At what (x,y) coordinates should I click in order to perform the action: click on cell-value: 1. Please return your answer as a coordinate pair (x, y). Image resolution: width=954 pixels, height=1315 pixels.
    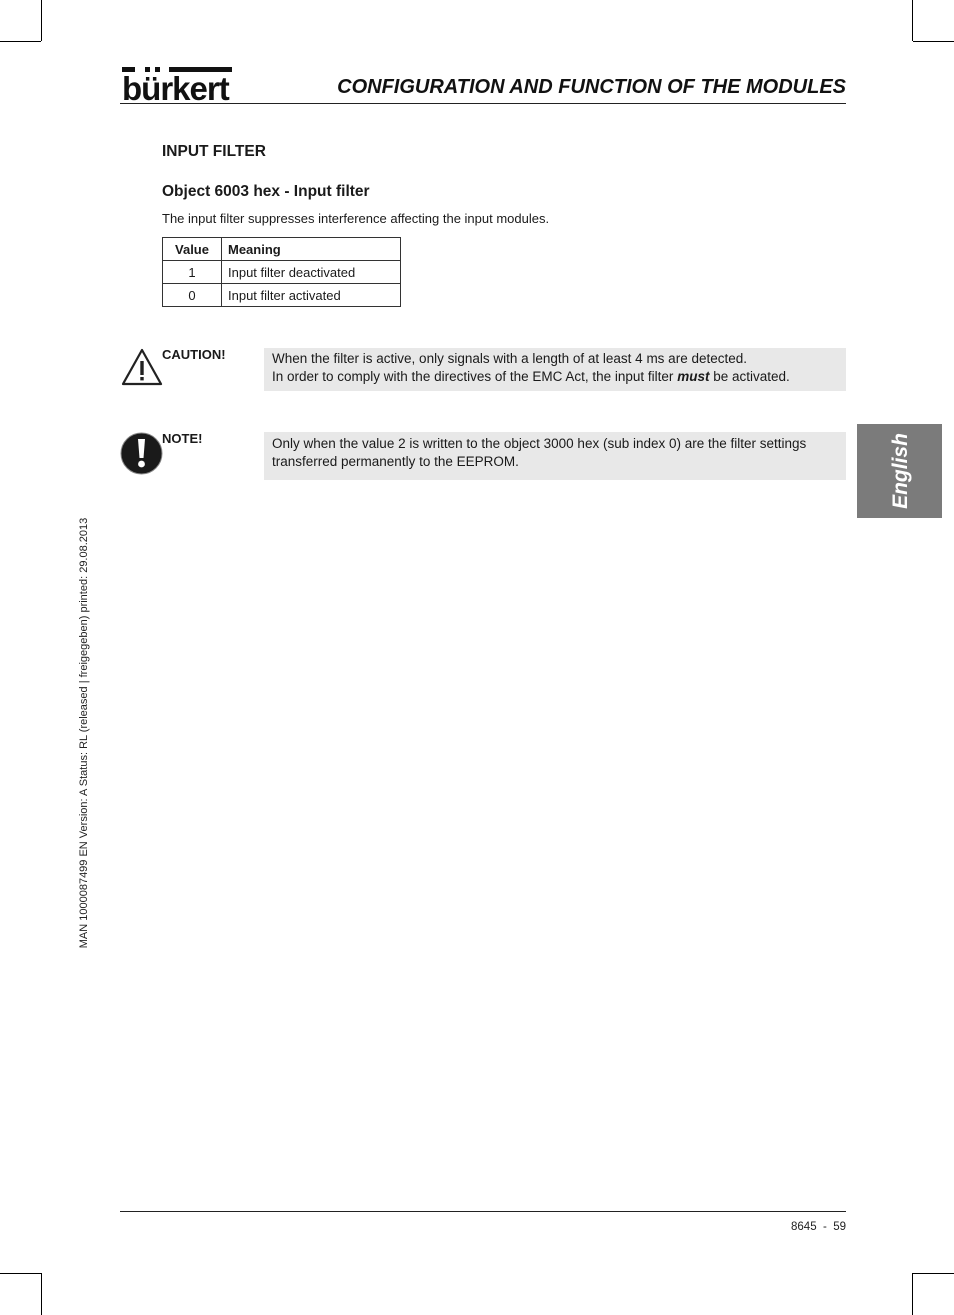
    Looking at the image, I should click on (192, 272).